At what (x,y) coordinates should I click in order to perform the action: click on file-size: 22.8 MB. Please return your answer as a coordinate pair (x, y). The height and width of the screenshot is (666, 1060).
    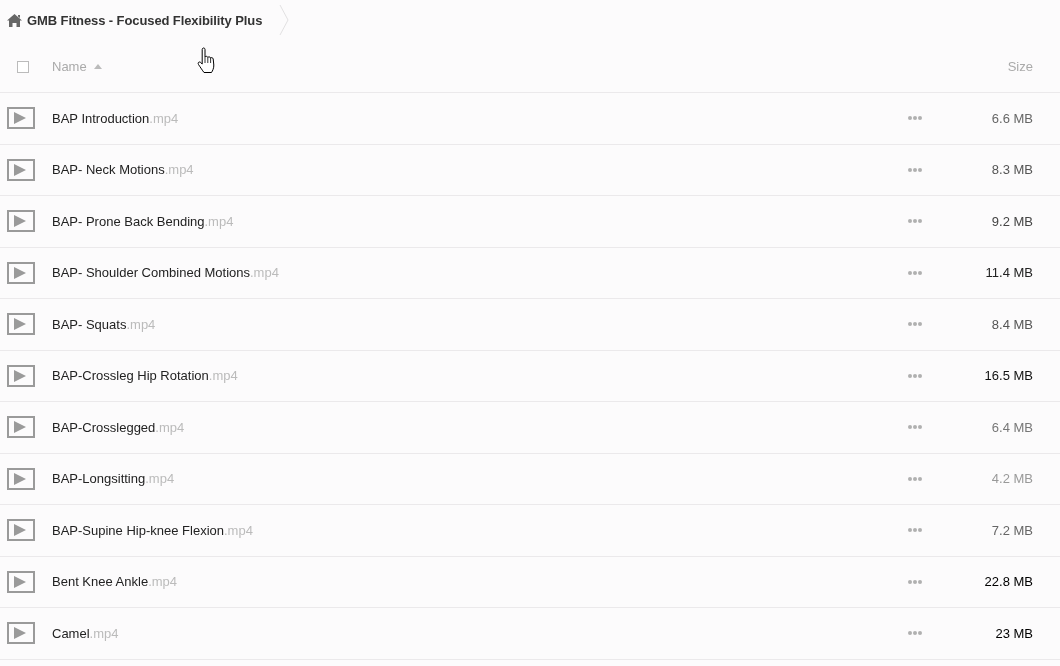
    Looking at the image, I should click on (1008, 582).